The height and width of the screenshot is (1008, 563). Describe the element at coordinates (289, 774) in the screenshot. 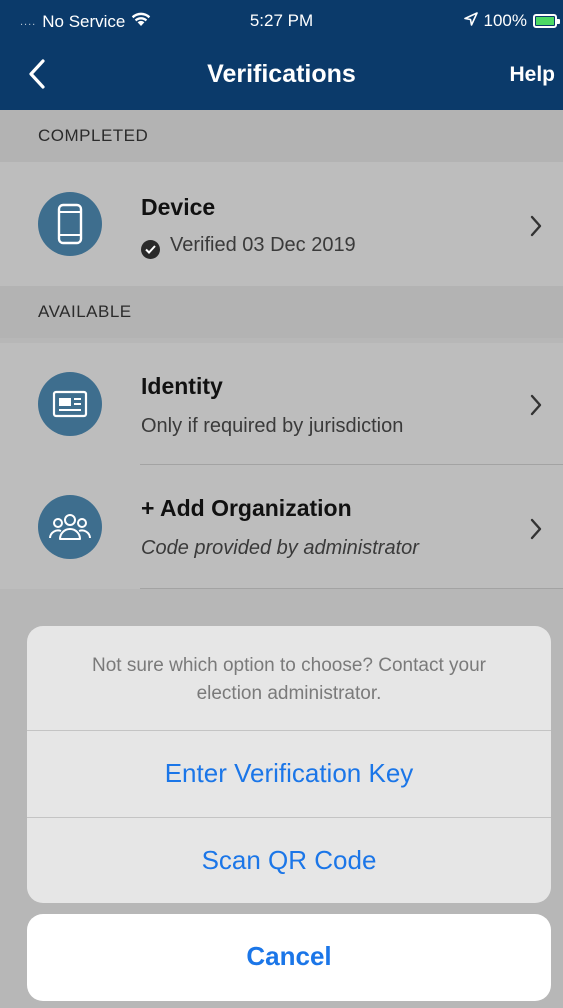

I see `enter-verification-key-button: Enter Verification Key` at that location.